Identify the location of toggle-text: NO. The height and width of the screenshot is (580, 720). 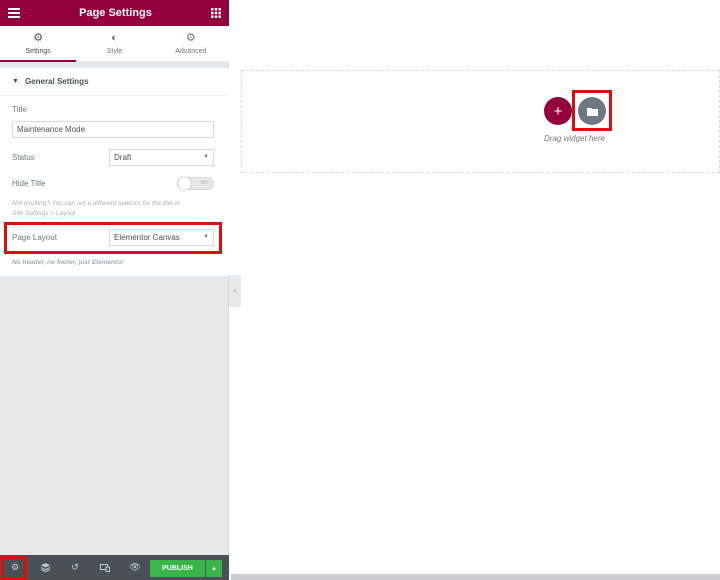
(204, 183).